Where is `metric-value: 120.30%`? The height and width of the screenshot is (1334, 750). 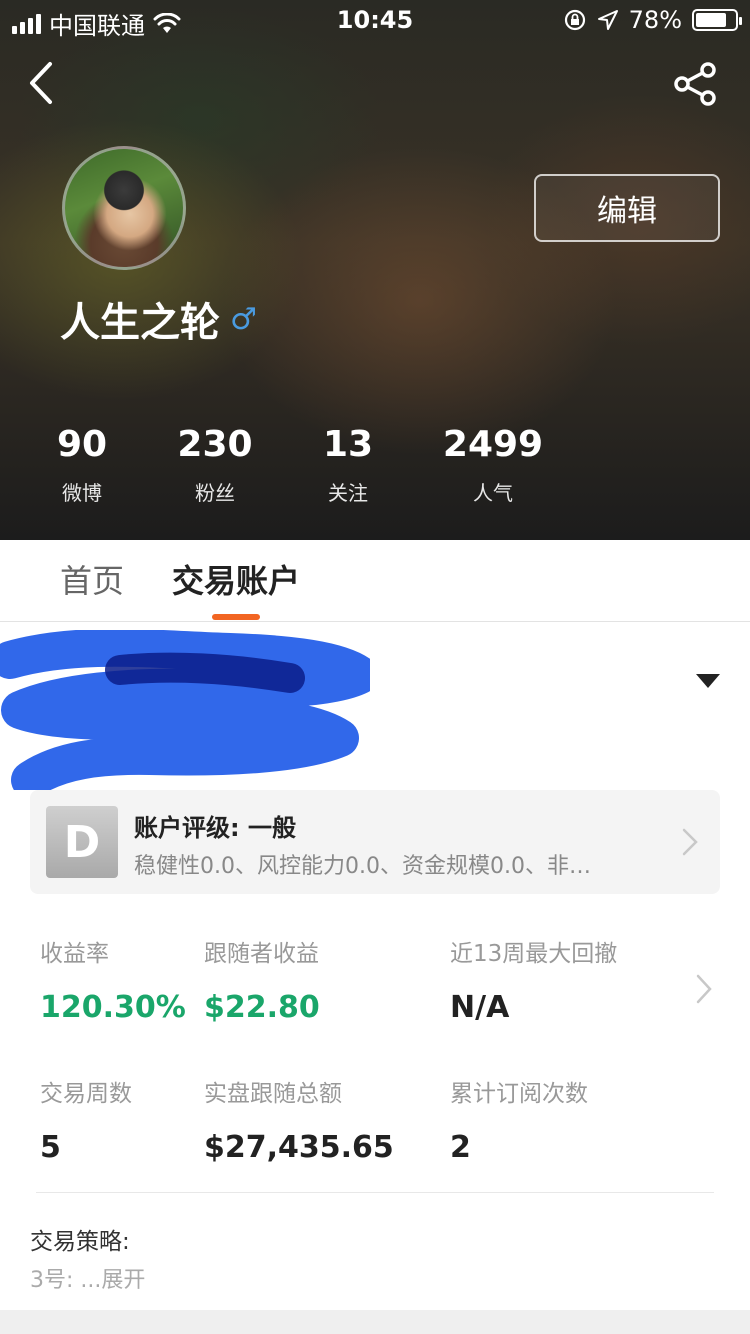 metric-value: 120.30% is located at coordinates (113, 1007).